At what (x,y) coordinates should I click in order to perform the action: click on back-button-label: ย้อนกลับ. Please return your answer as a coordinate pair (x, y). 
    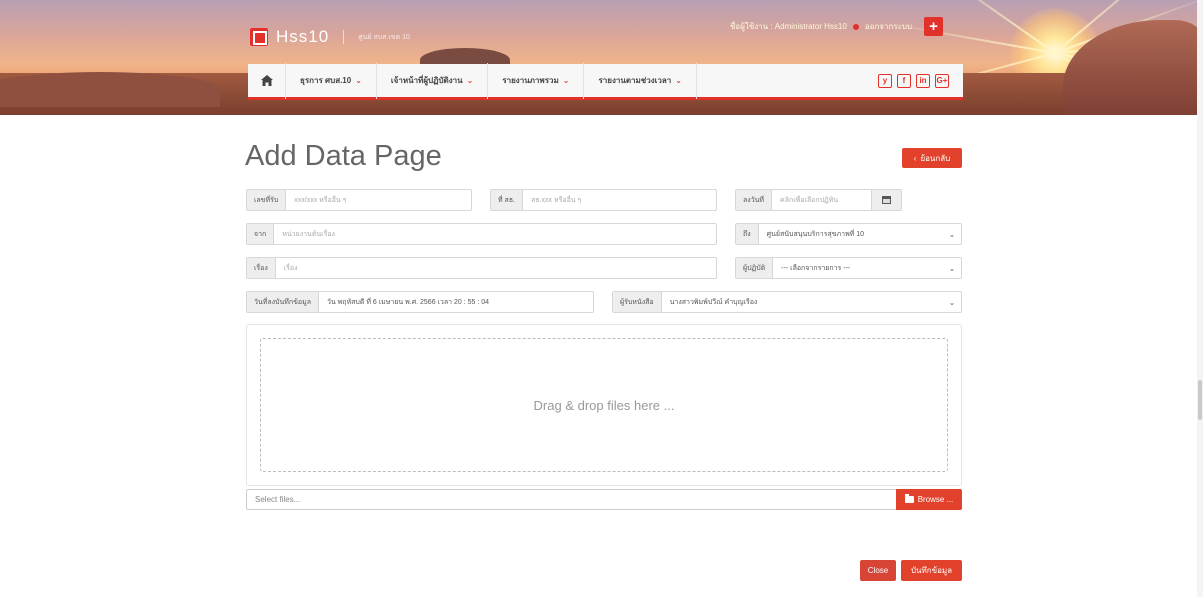
    Looking at the image, I should click on (935, 158).